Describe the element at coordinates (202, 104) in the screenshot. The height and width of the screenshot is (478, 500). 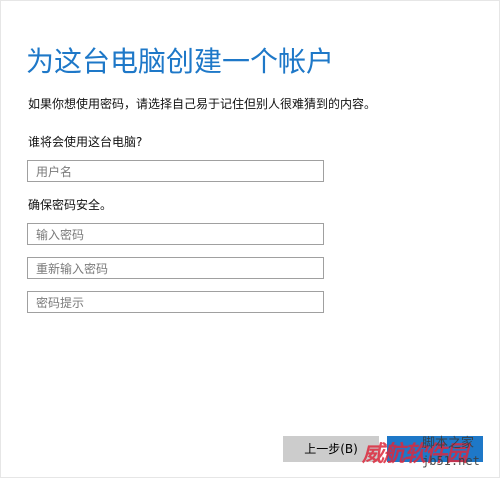
I see `page-description: 如果你想使用密码，请选择自己易于记住但别人很难猜到的内容。` at that location.